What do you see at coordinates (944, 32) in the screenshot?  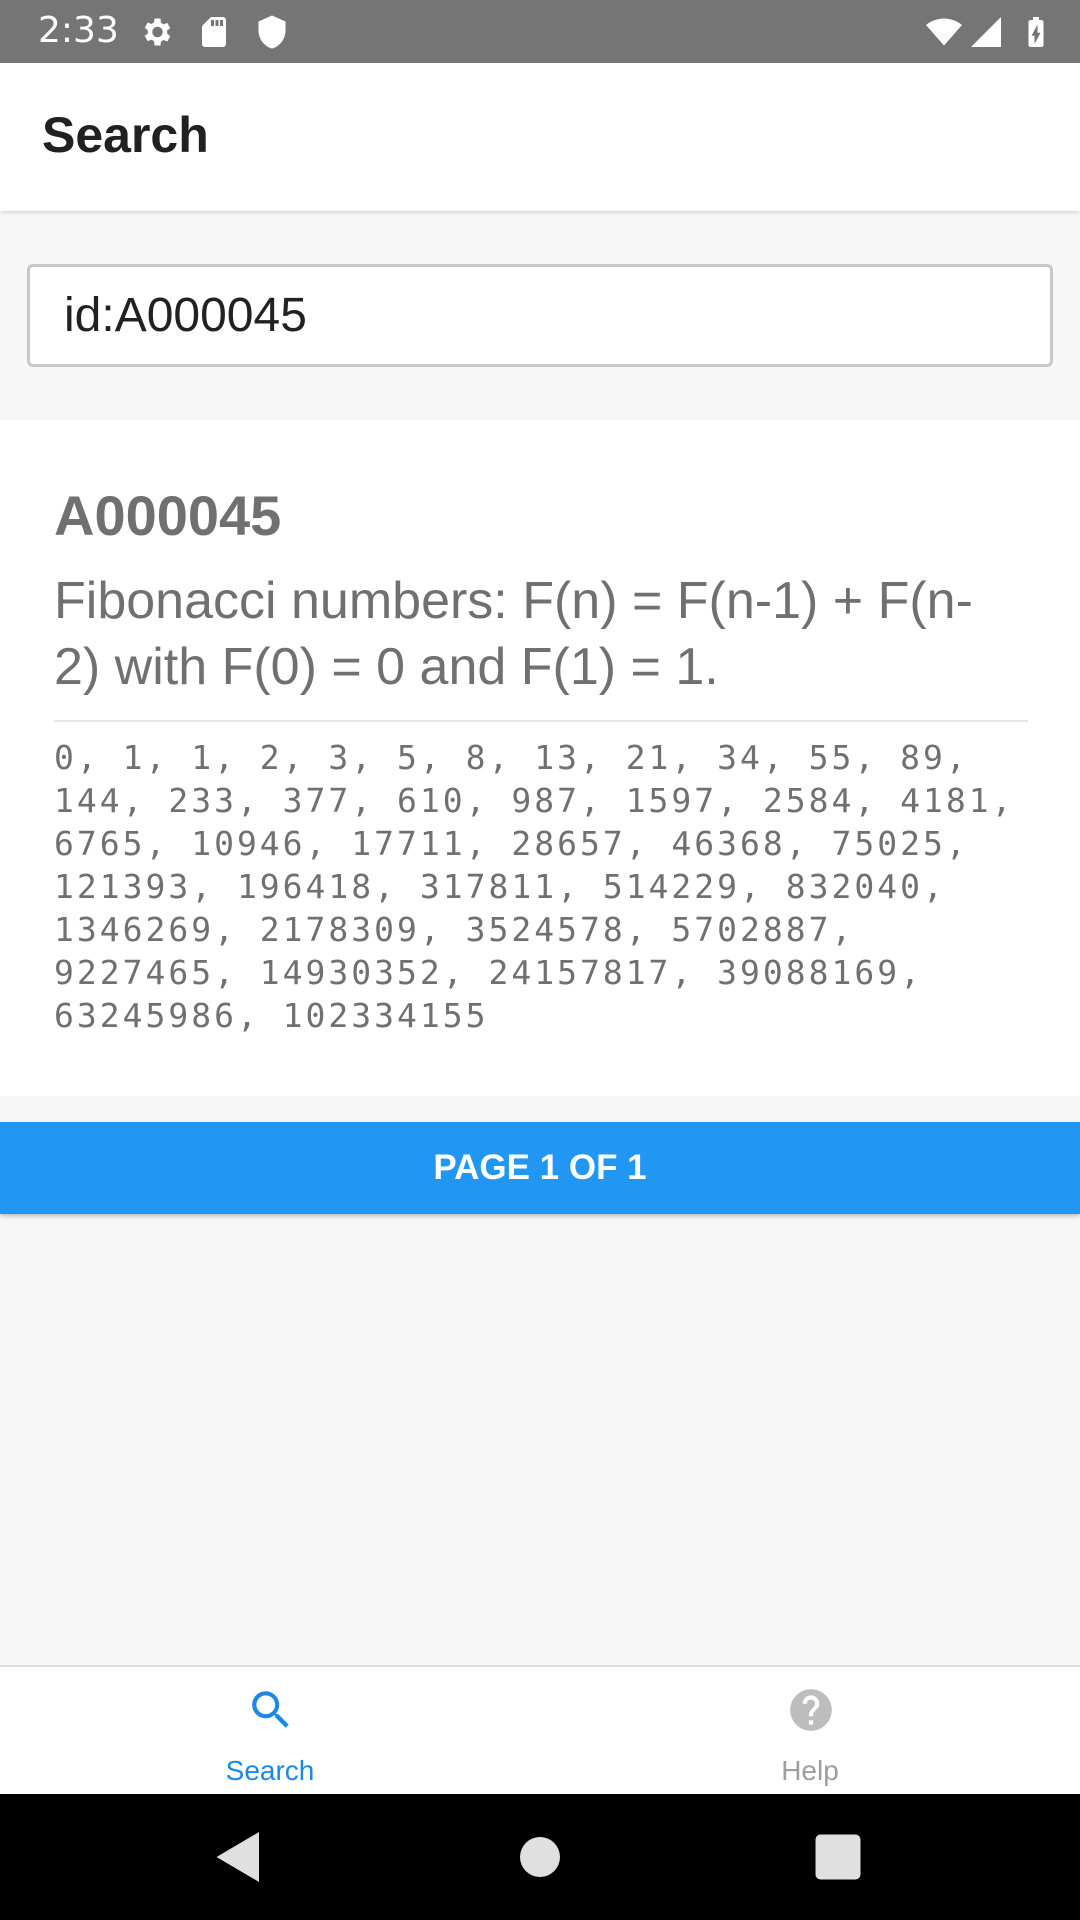 I see `wifi-icon` at bounding box center [944, 32].